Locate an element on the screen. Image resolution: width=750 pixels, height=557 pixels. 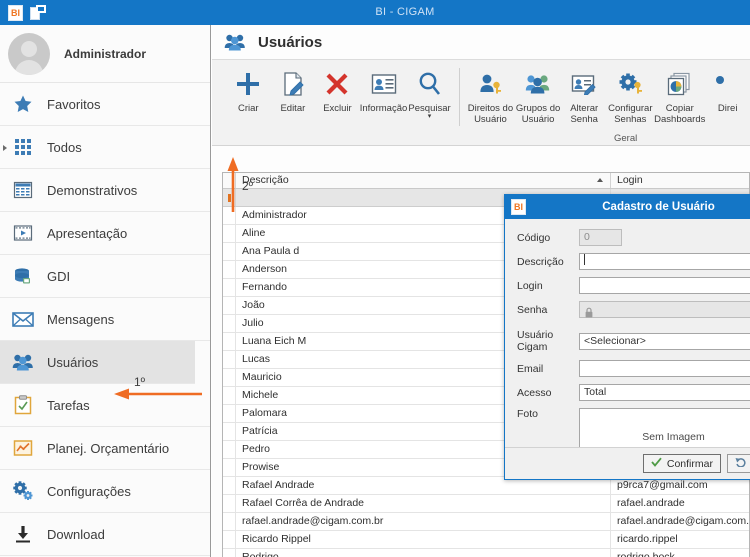
sidebar-item-usuarios: Usuários is located at coordinates (97, 362).